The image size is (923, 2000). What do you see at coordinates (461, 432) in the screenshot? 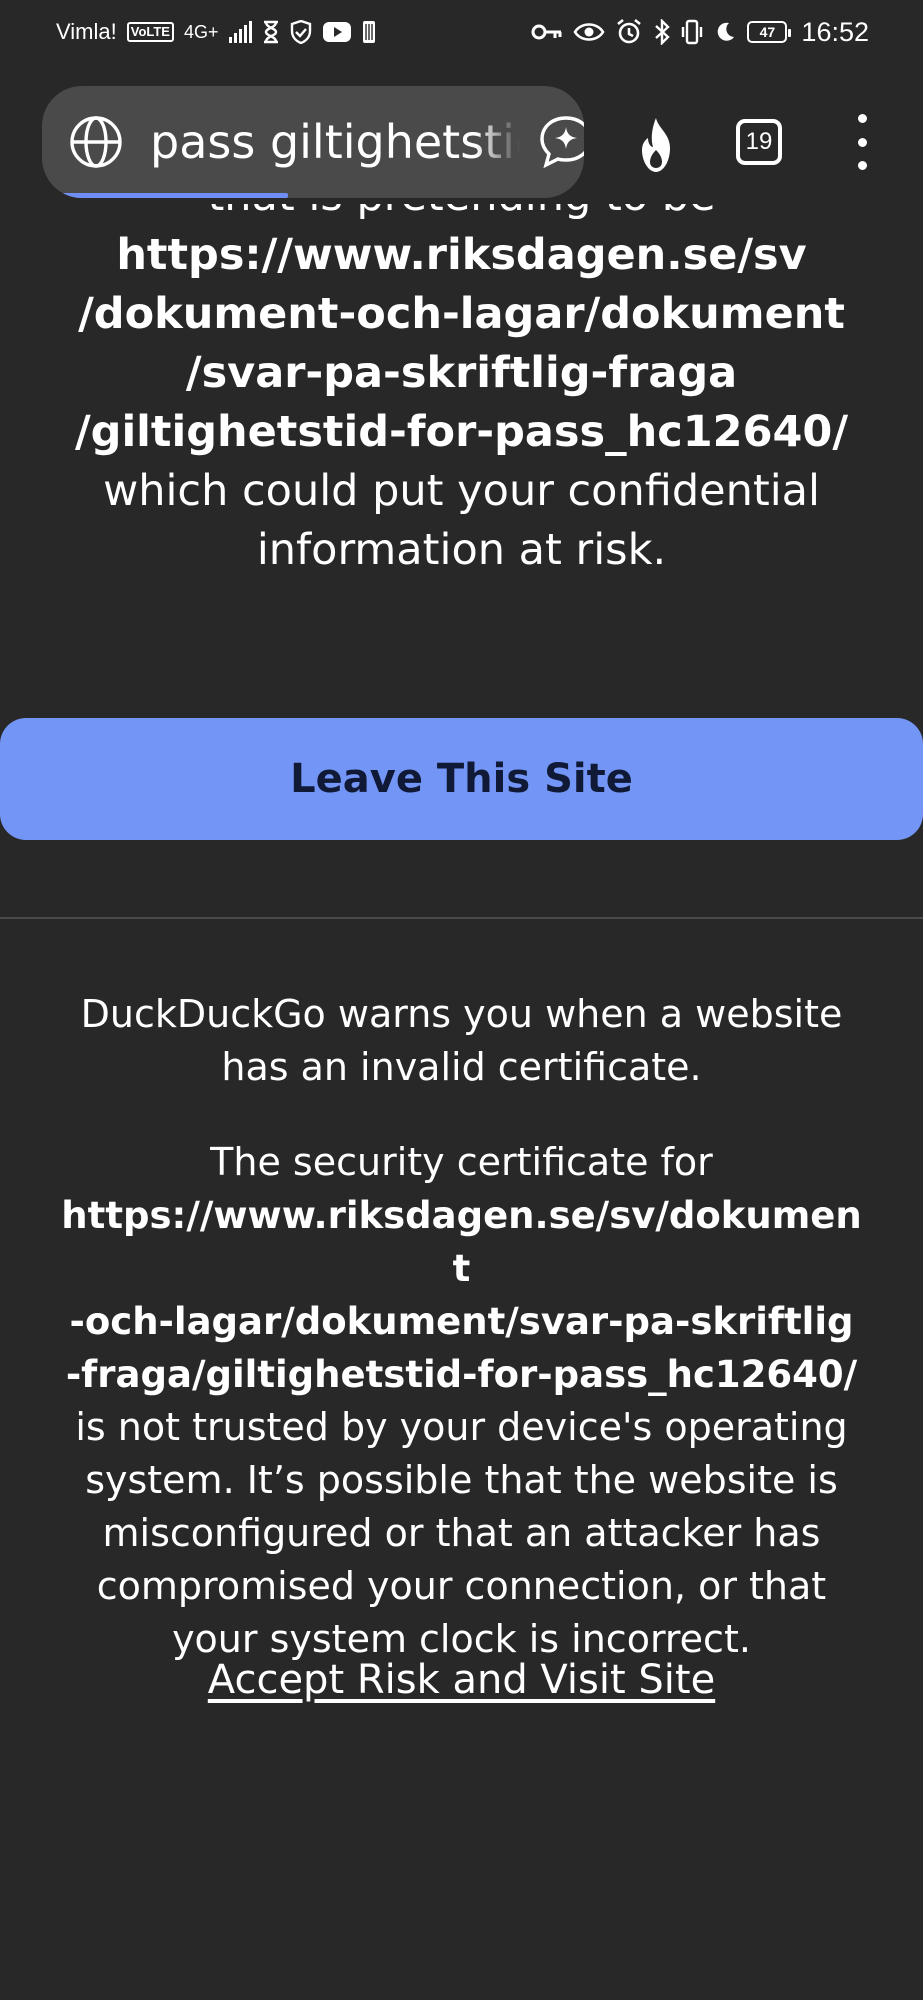
I see `warning-url-line-4: /giltighetstid-for-pass_hc12640/` at bounding box center [461, 432].